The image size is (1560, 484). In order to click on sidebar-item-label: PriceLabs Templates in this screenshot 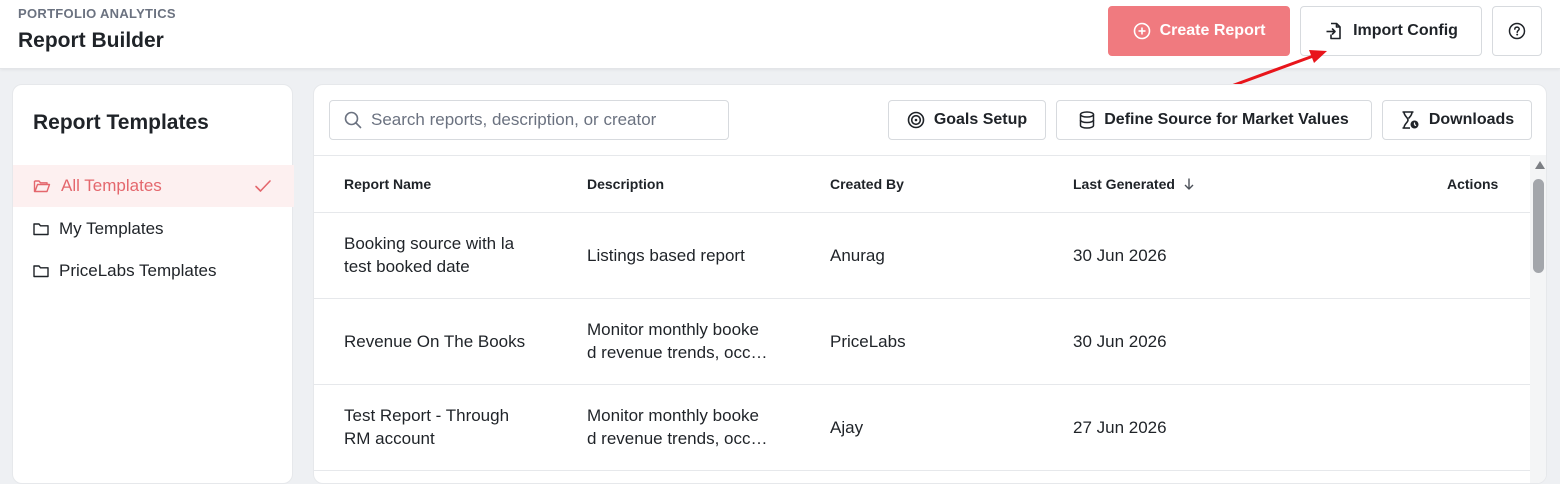, I will do `click(138, 270)`.